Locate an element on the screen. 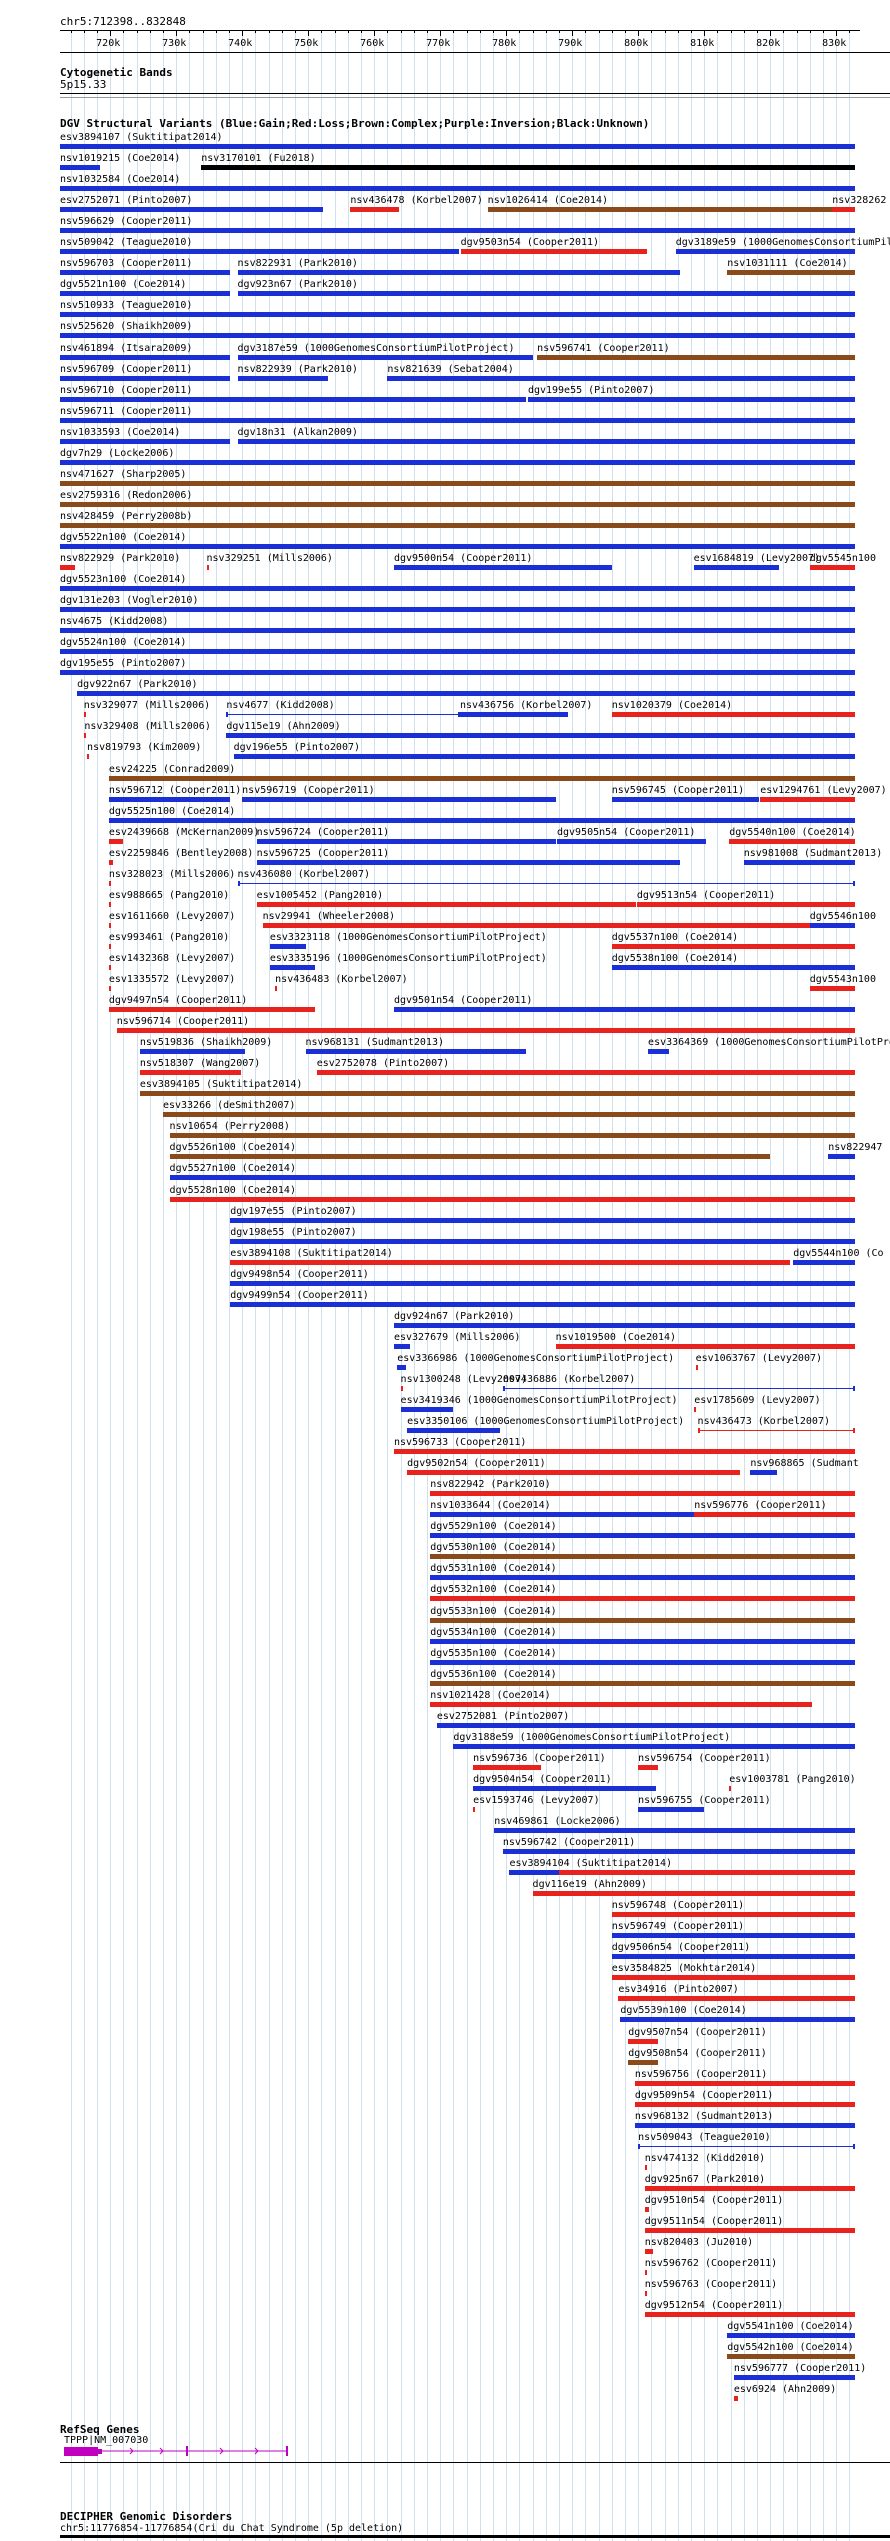 The image size is (890, 2541). refseq-gene-model is located at coordinates (180, 2452).